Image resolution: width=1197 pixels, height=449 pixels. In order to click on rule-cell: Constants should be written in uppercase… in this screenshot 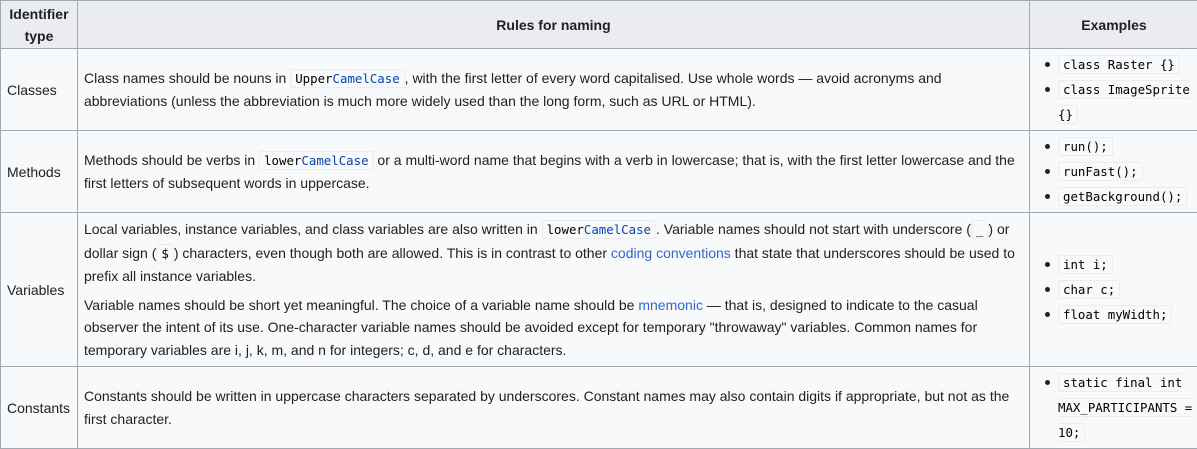, I will do `click(553, 408)`.